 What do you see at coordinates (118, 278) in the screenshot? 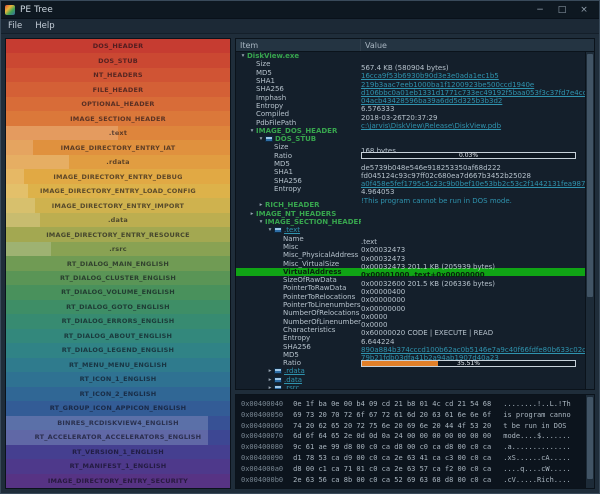
I see `filemap-band-rt-dialog-cluster-english: RT_DIALOG_CLUSTER_ENGLISH` at bounding box center [118, 278].